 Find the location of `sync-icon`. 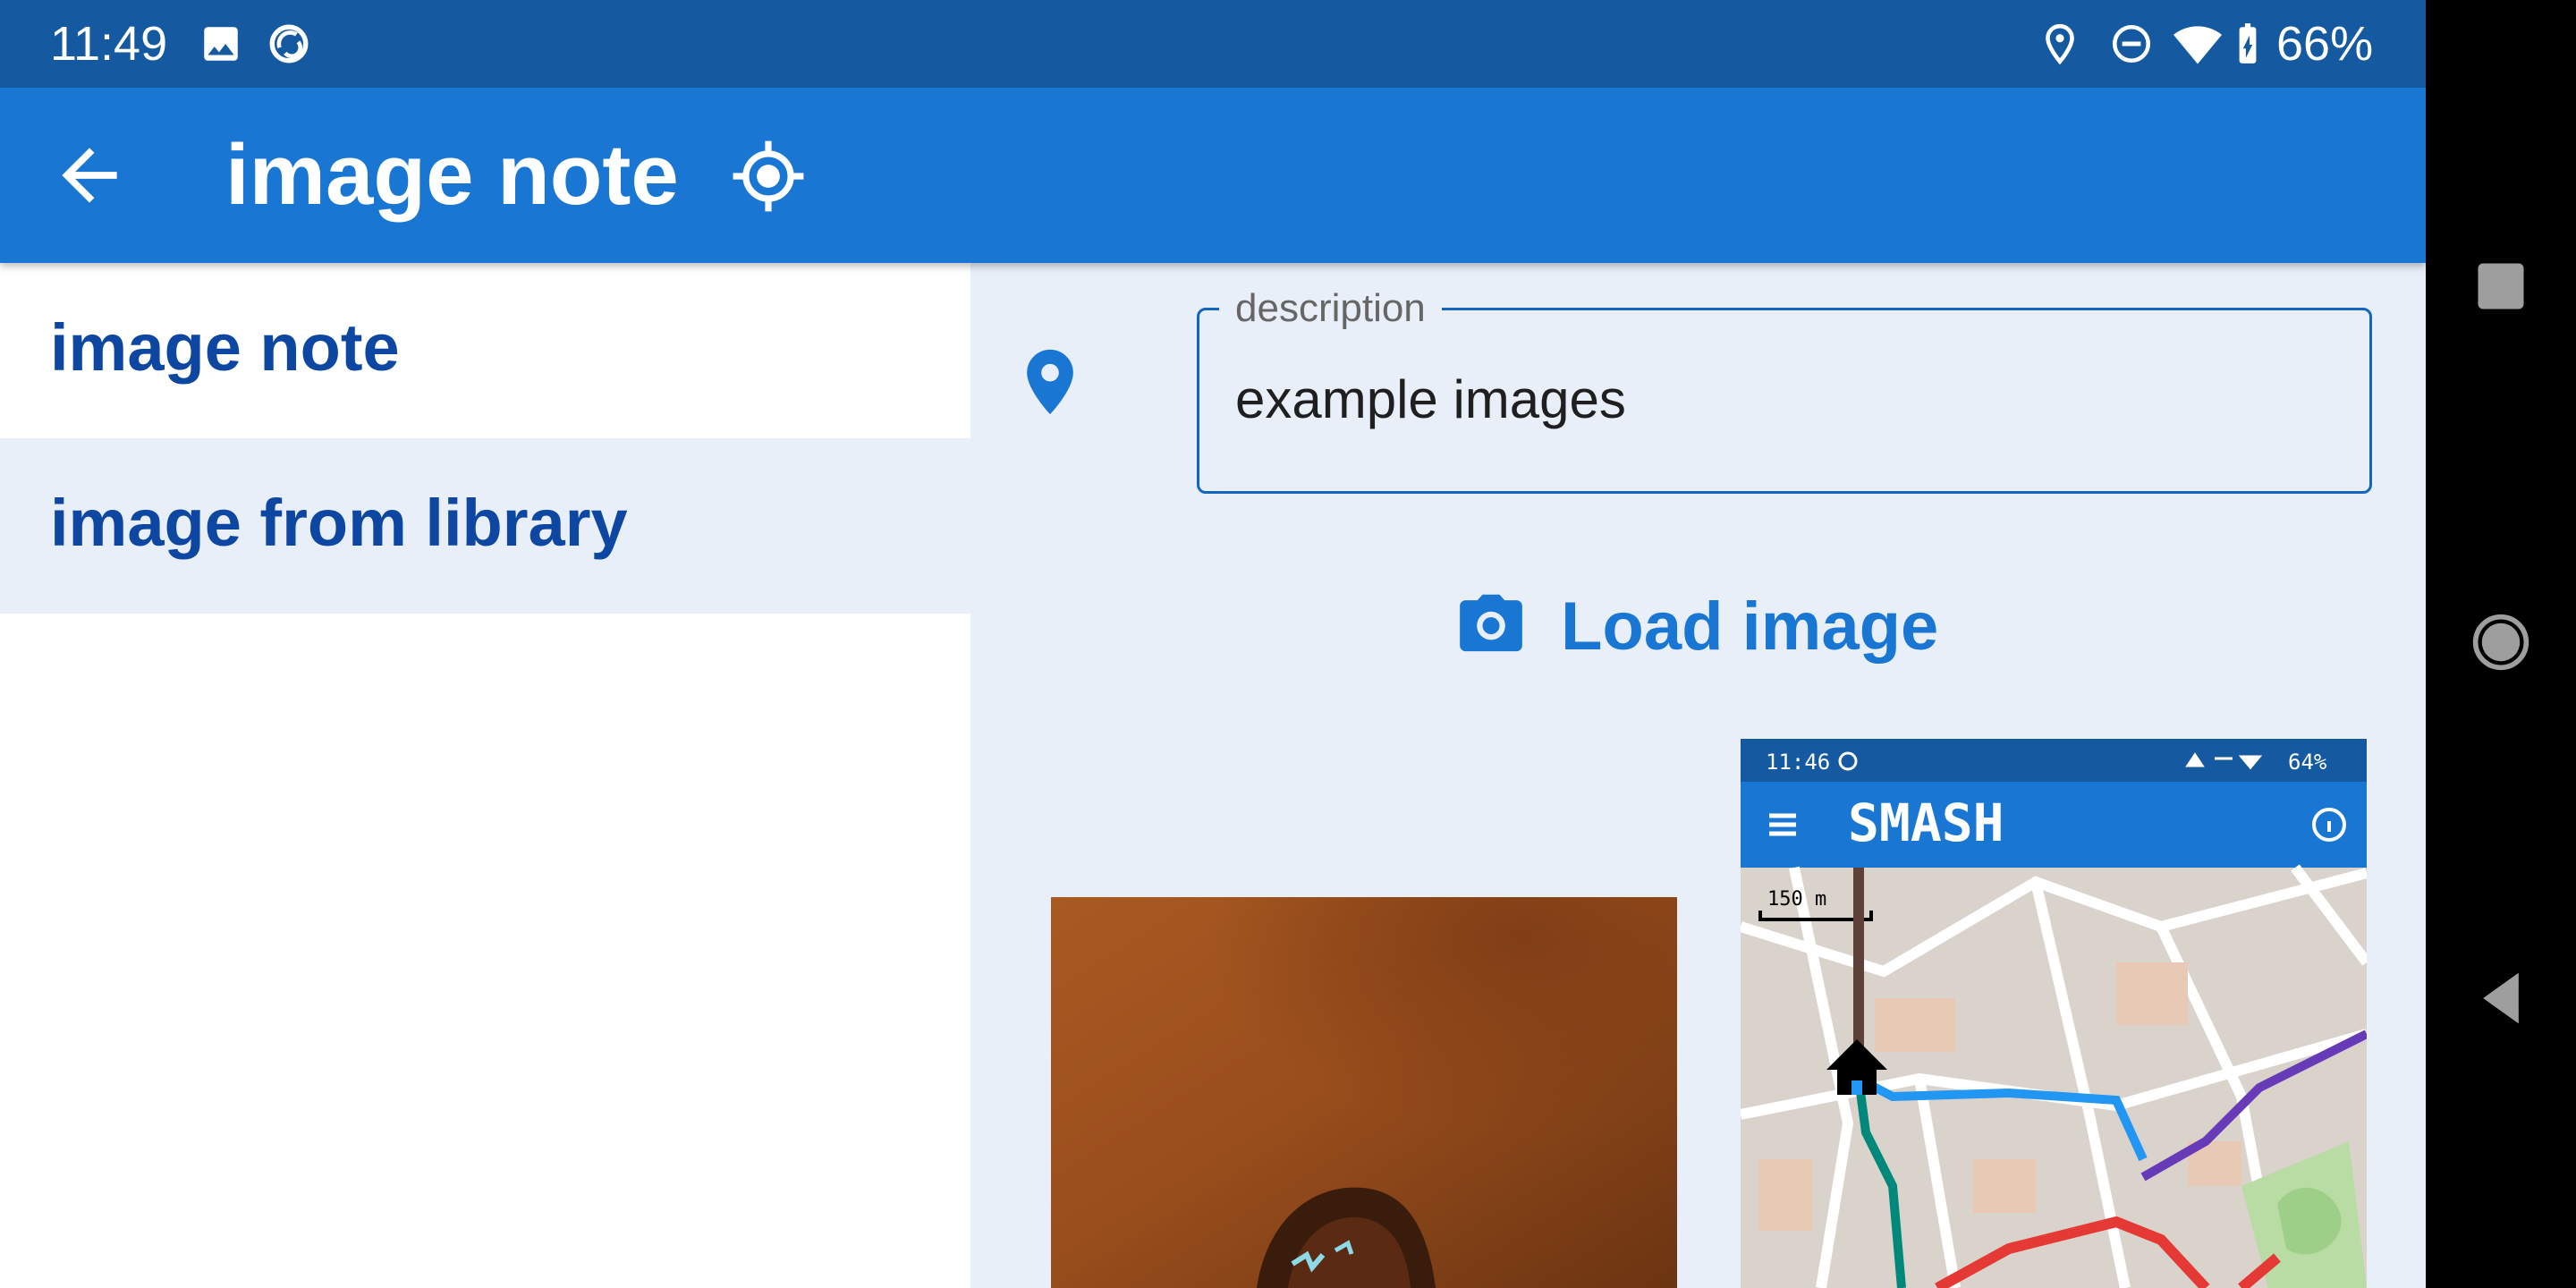

sync-icon is located at coordinates (289, 43).